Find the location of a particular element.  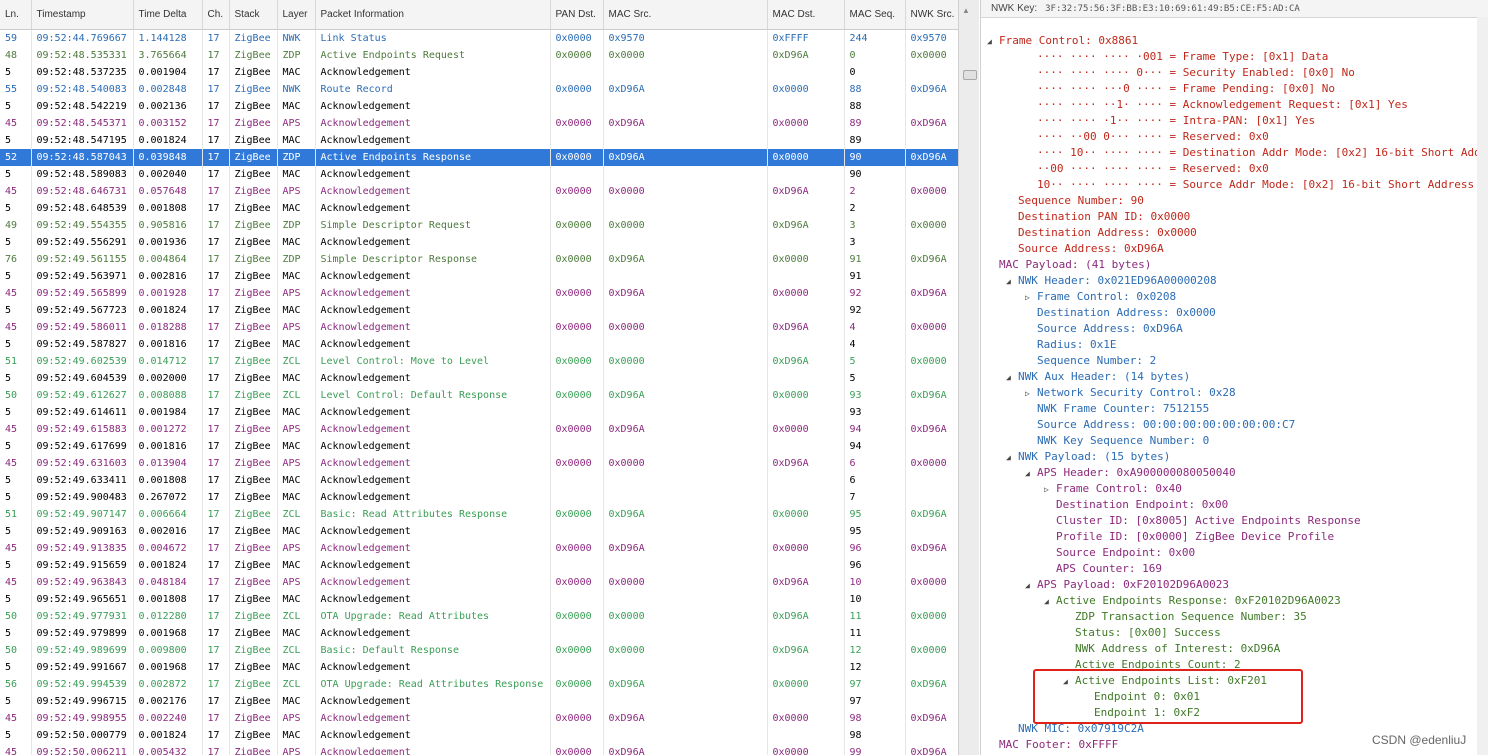

table-cell: 0.057648 is located at coordinates (168, 191).